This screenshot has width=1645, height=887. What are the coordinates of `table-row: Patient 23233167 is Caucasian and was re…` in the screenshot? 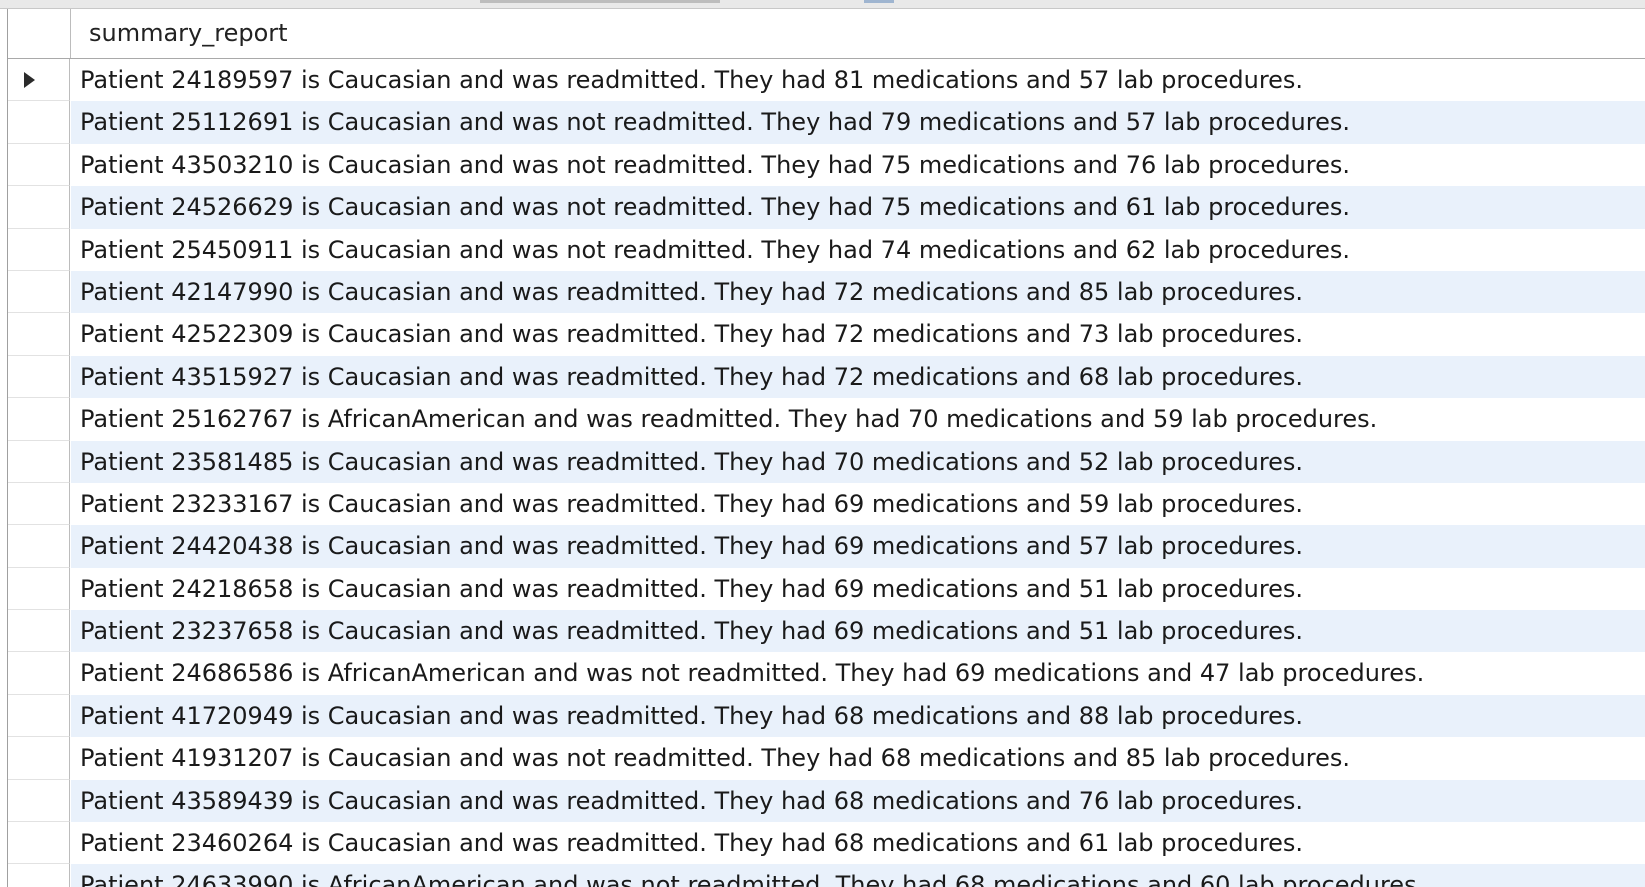 It's located at (826, 504).